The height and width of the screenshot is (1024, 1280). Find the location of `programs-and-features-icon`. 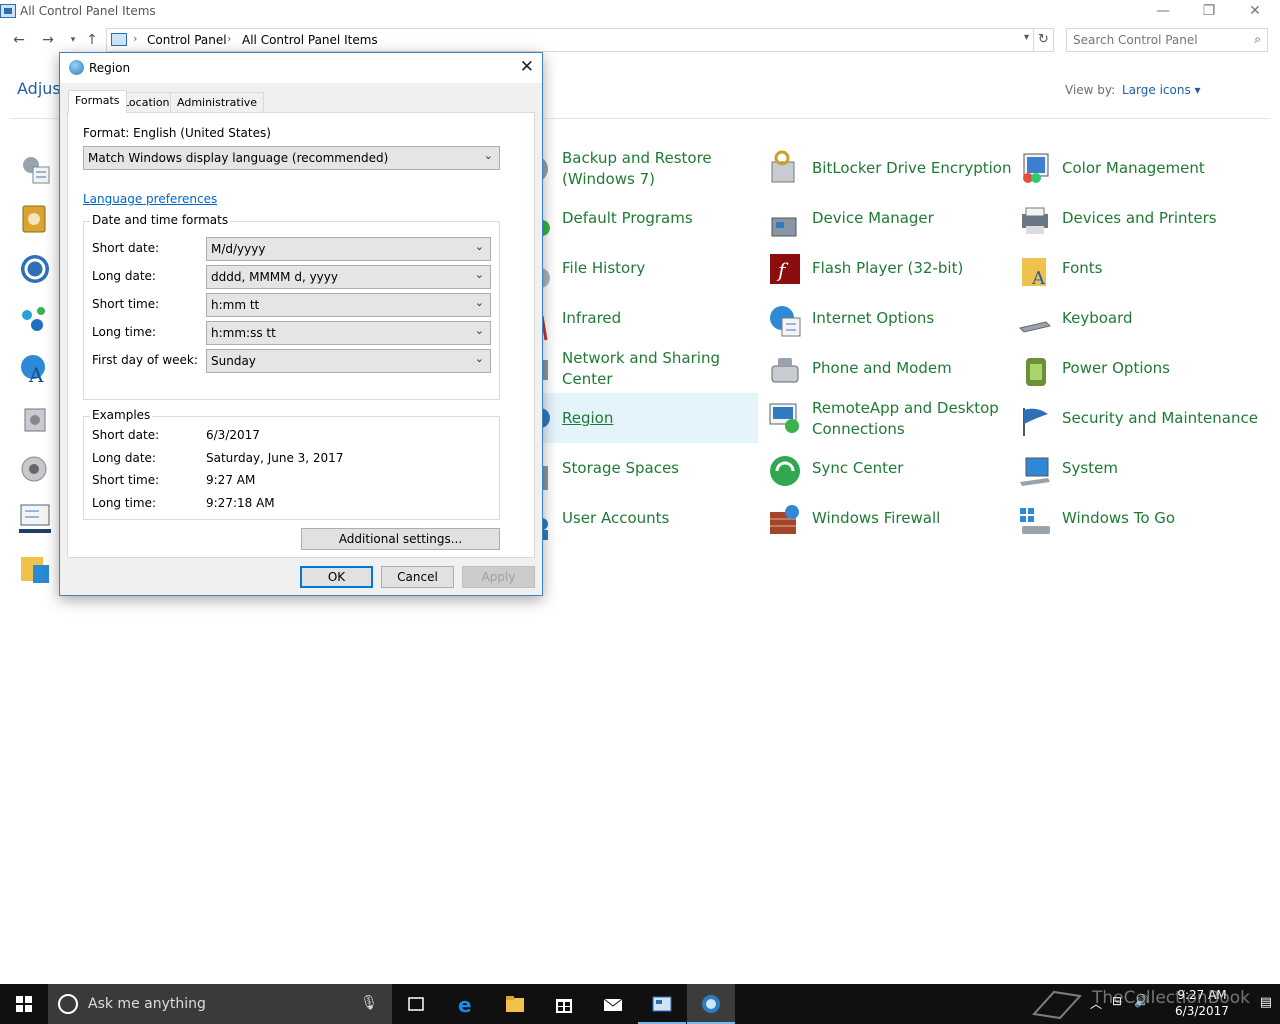

programs-and-features-icon is located at coordinates (35, 419).